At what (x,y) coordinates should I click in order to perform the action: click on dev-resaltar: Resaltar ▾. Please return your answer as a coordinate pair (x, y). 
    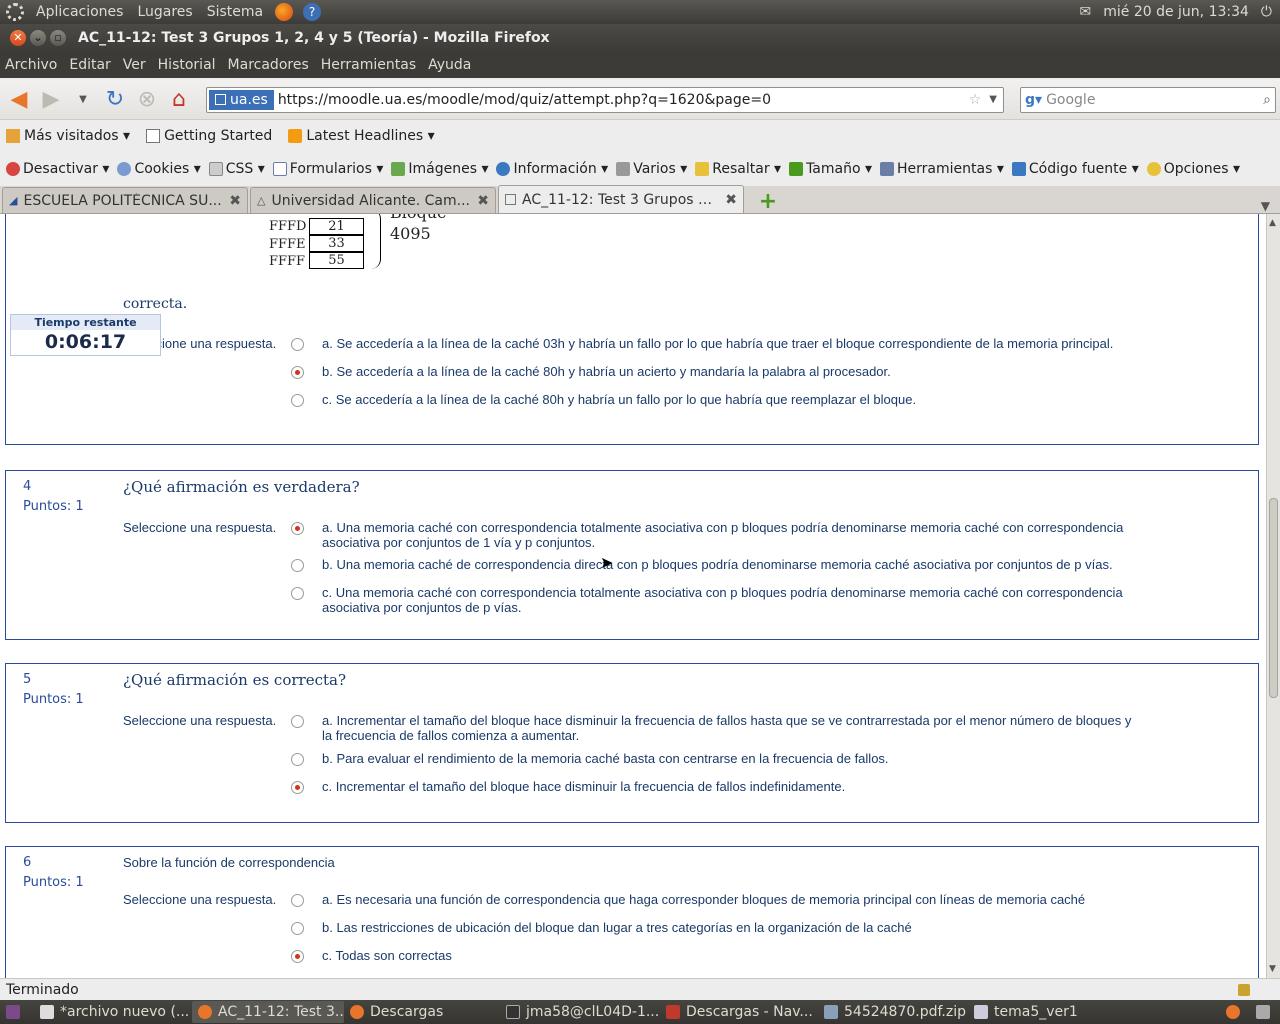
    Looking at the image, I should click on (738, 169).